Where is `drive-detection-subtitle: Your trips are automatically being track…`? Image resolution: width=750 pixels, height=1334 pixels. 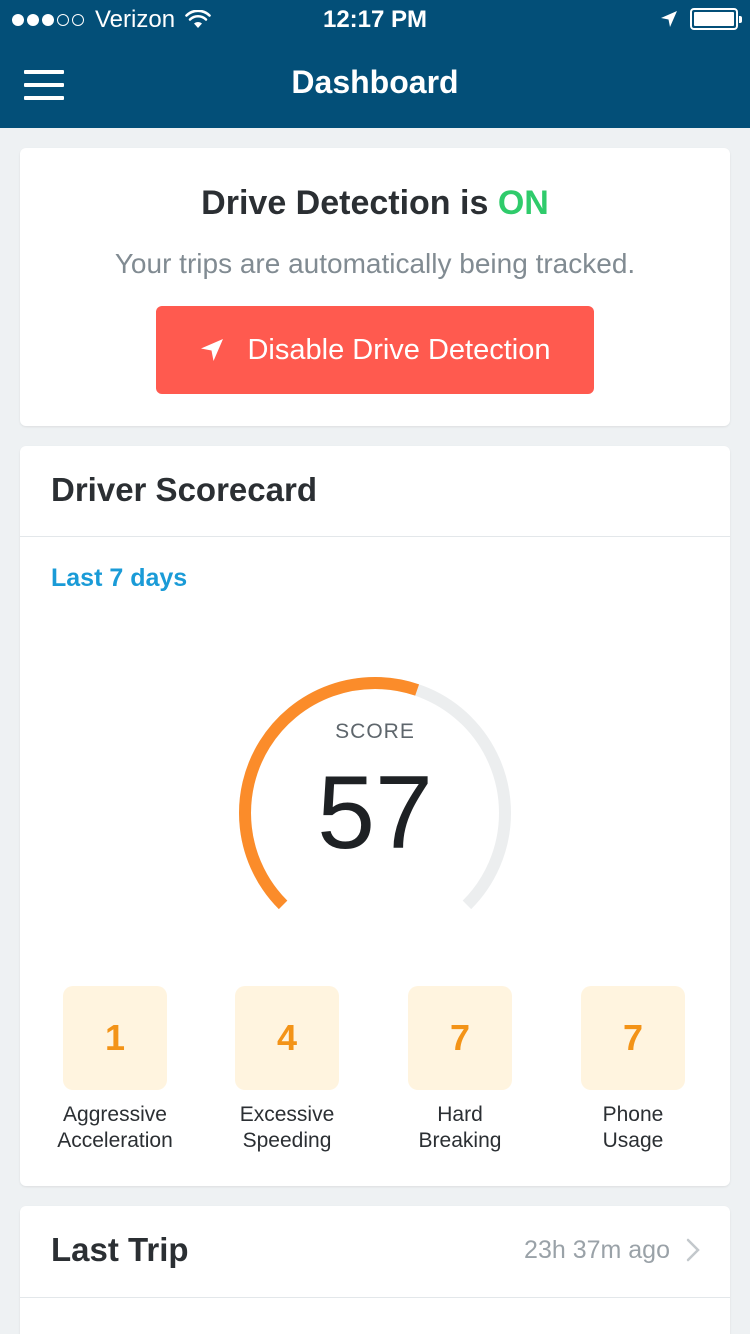 drive-detection-subtitle: Your trips are automatically being track… is located at coordinates (375, 263).